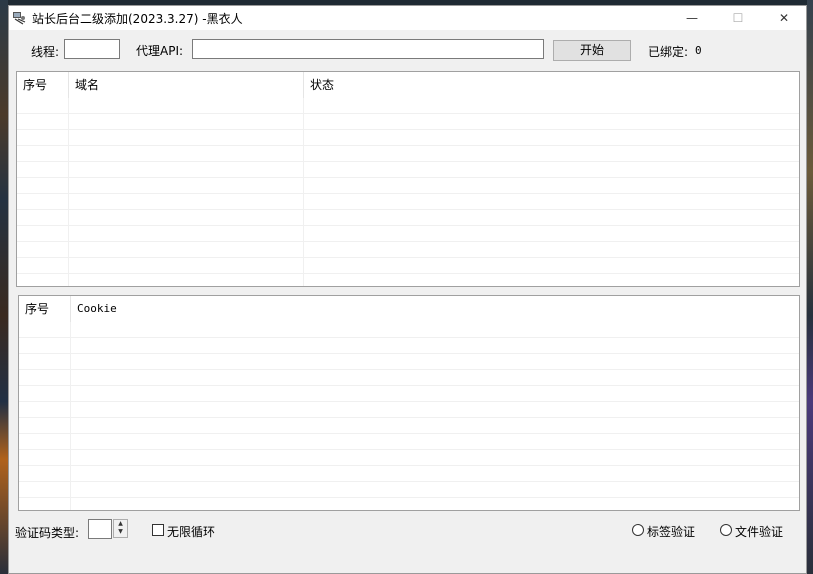  What do you see at coordinates (120, 532) in the screenshot?
I see `spin-down-icon: ▼` at bounding box center [120, 532].